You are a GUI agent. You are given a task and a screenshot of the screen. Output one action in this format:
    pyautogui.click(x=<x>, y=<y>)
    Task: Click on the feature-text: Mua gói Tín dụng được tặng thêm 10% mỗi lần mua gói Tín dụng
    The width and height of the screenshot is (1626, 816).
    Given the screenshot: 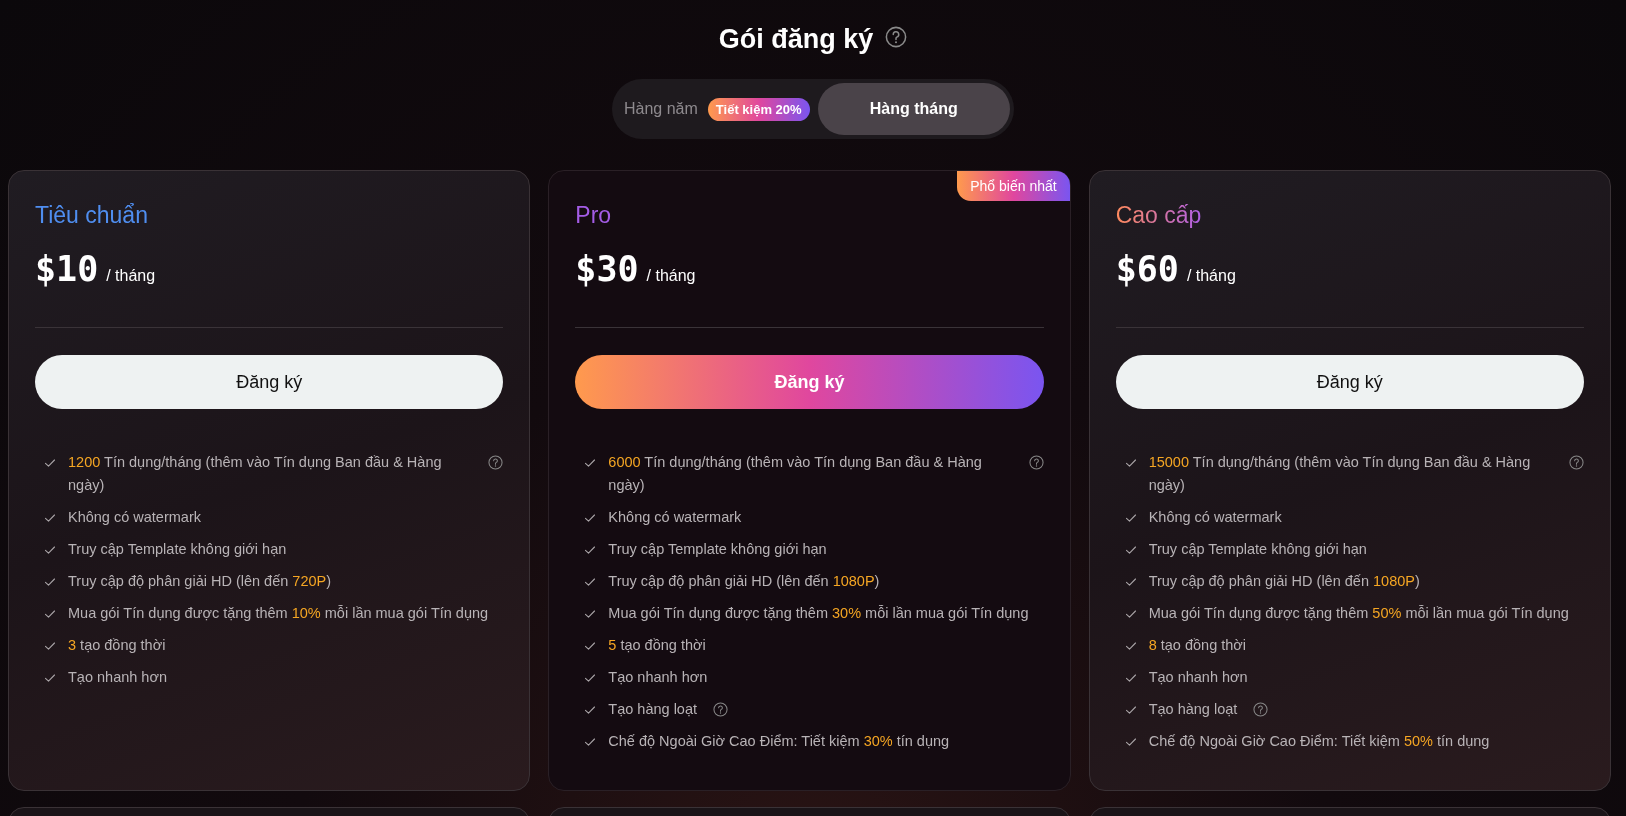 What is the action you would take?
    pyautogui.click(x=278, y=613)
    